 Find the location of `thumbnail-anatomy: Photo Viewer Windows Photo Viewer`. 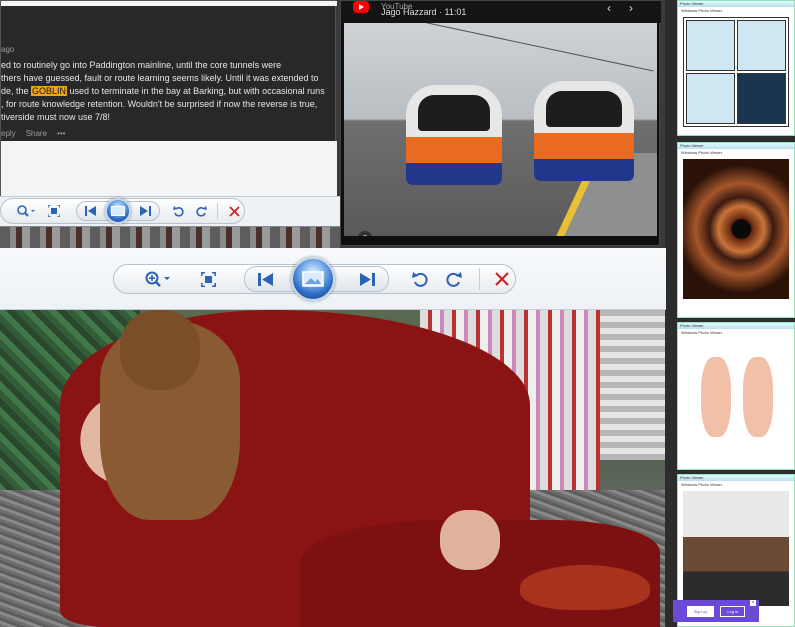

thumbnail-anatomy: Photo Viewer Windows Photo Viewer is located at coordinates (736, 396).